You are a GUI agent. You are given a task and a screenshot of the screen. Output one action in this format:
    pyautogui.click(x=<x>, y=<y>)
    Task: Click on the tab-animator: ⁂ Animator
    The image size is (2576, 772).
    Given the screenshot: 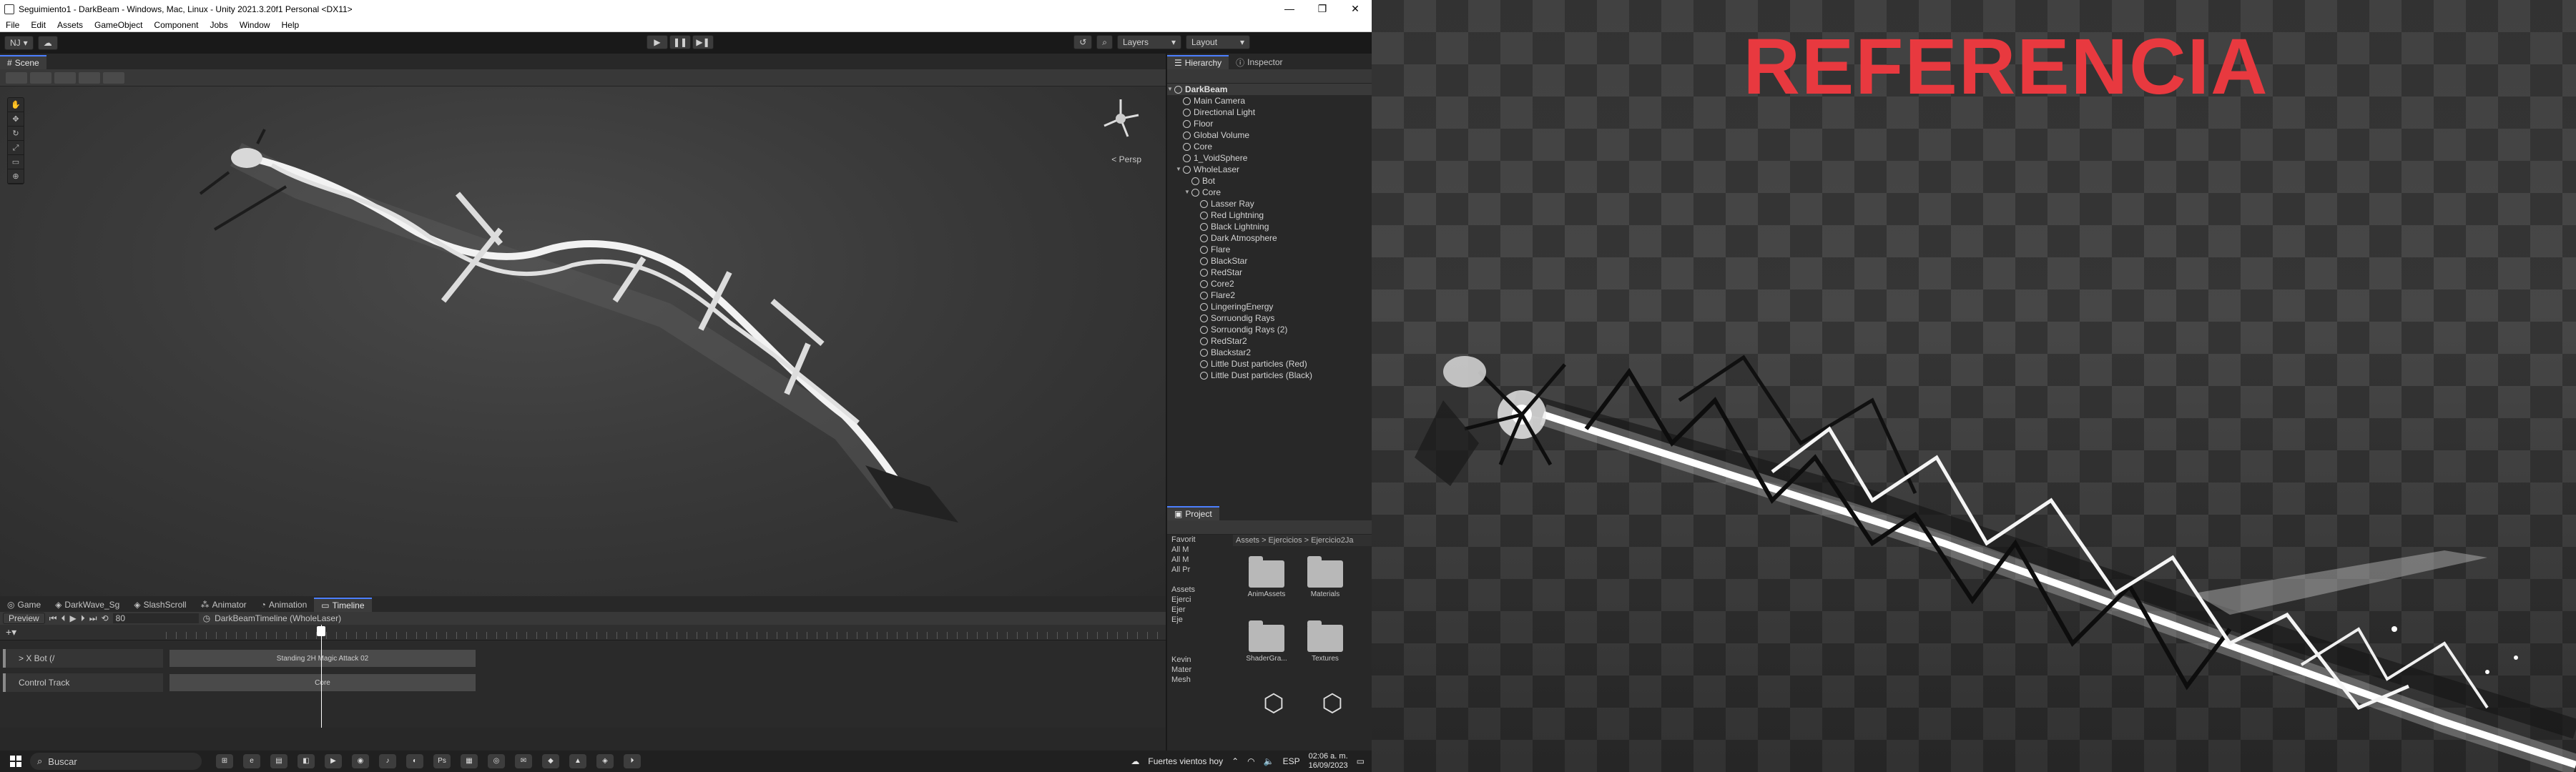 What is the action you would take?
    pyautogui.click(x=224, y=605)
    